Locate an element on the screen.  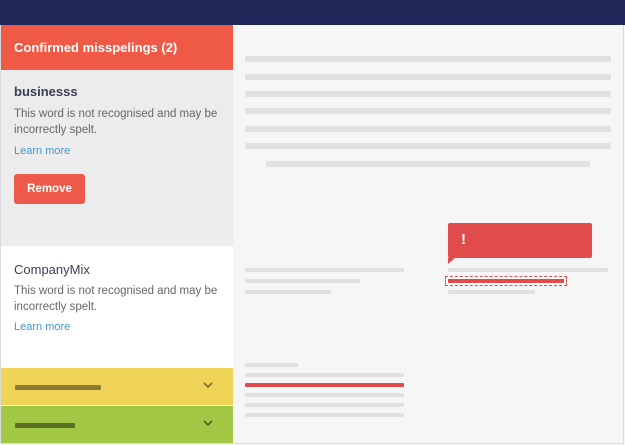
remove-button: Remove is located at coordinates (49, 189).